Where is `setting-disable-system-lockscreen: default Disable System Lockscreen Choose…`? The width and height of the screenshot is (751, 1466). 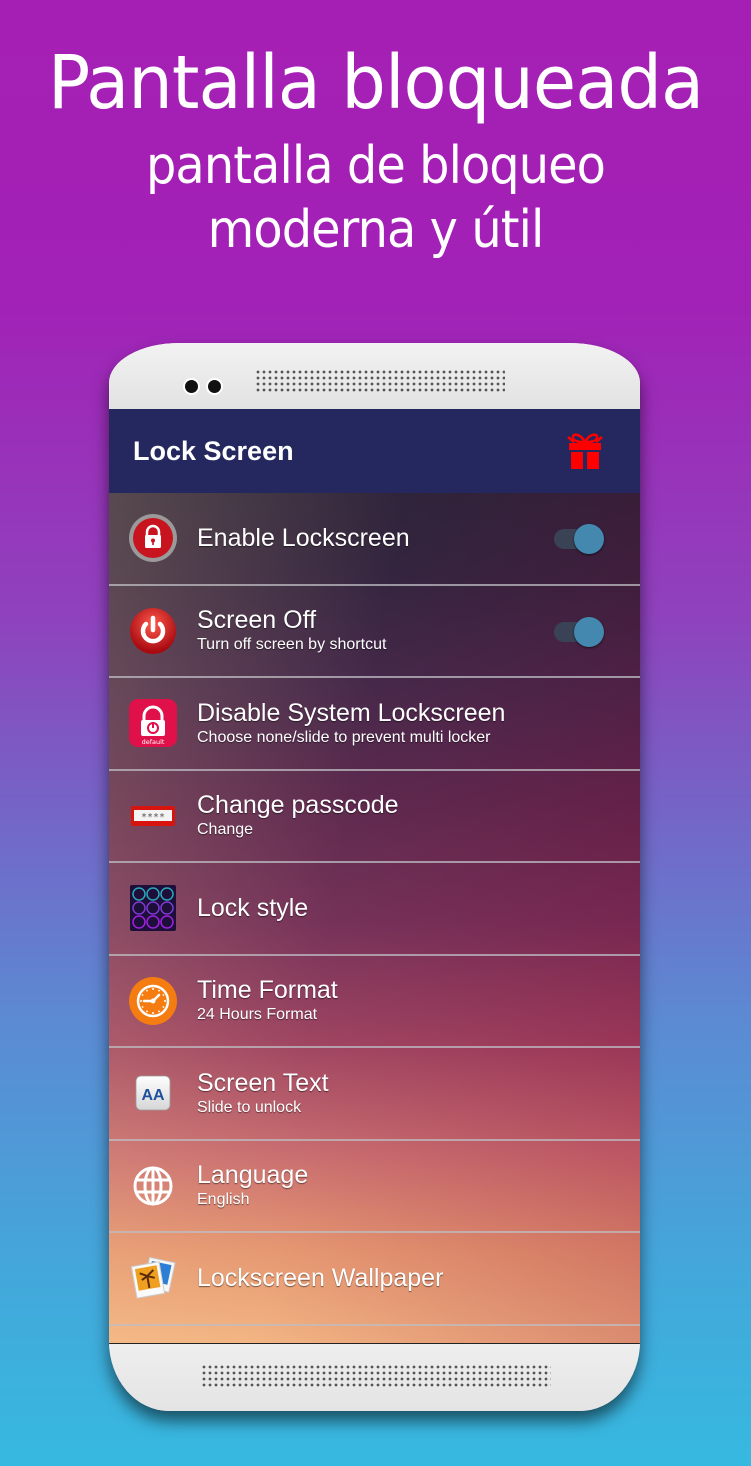
setting-disable-system-lockscreen: default Disable System Lockscreen Choose… is located at coordinates (374, 724).